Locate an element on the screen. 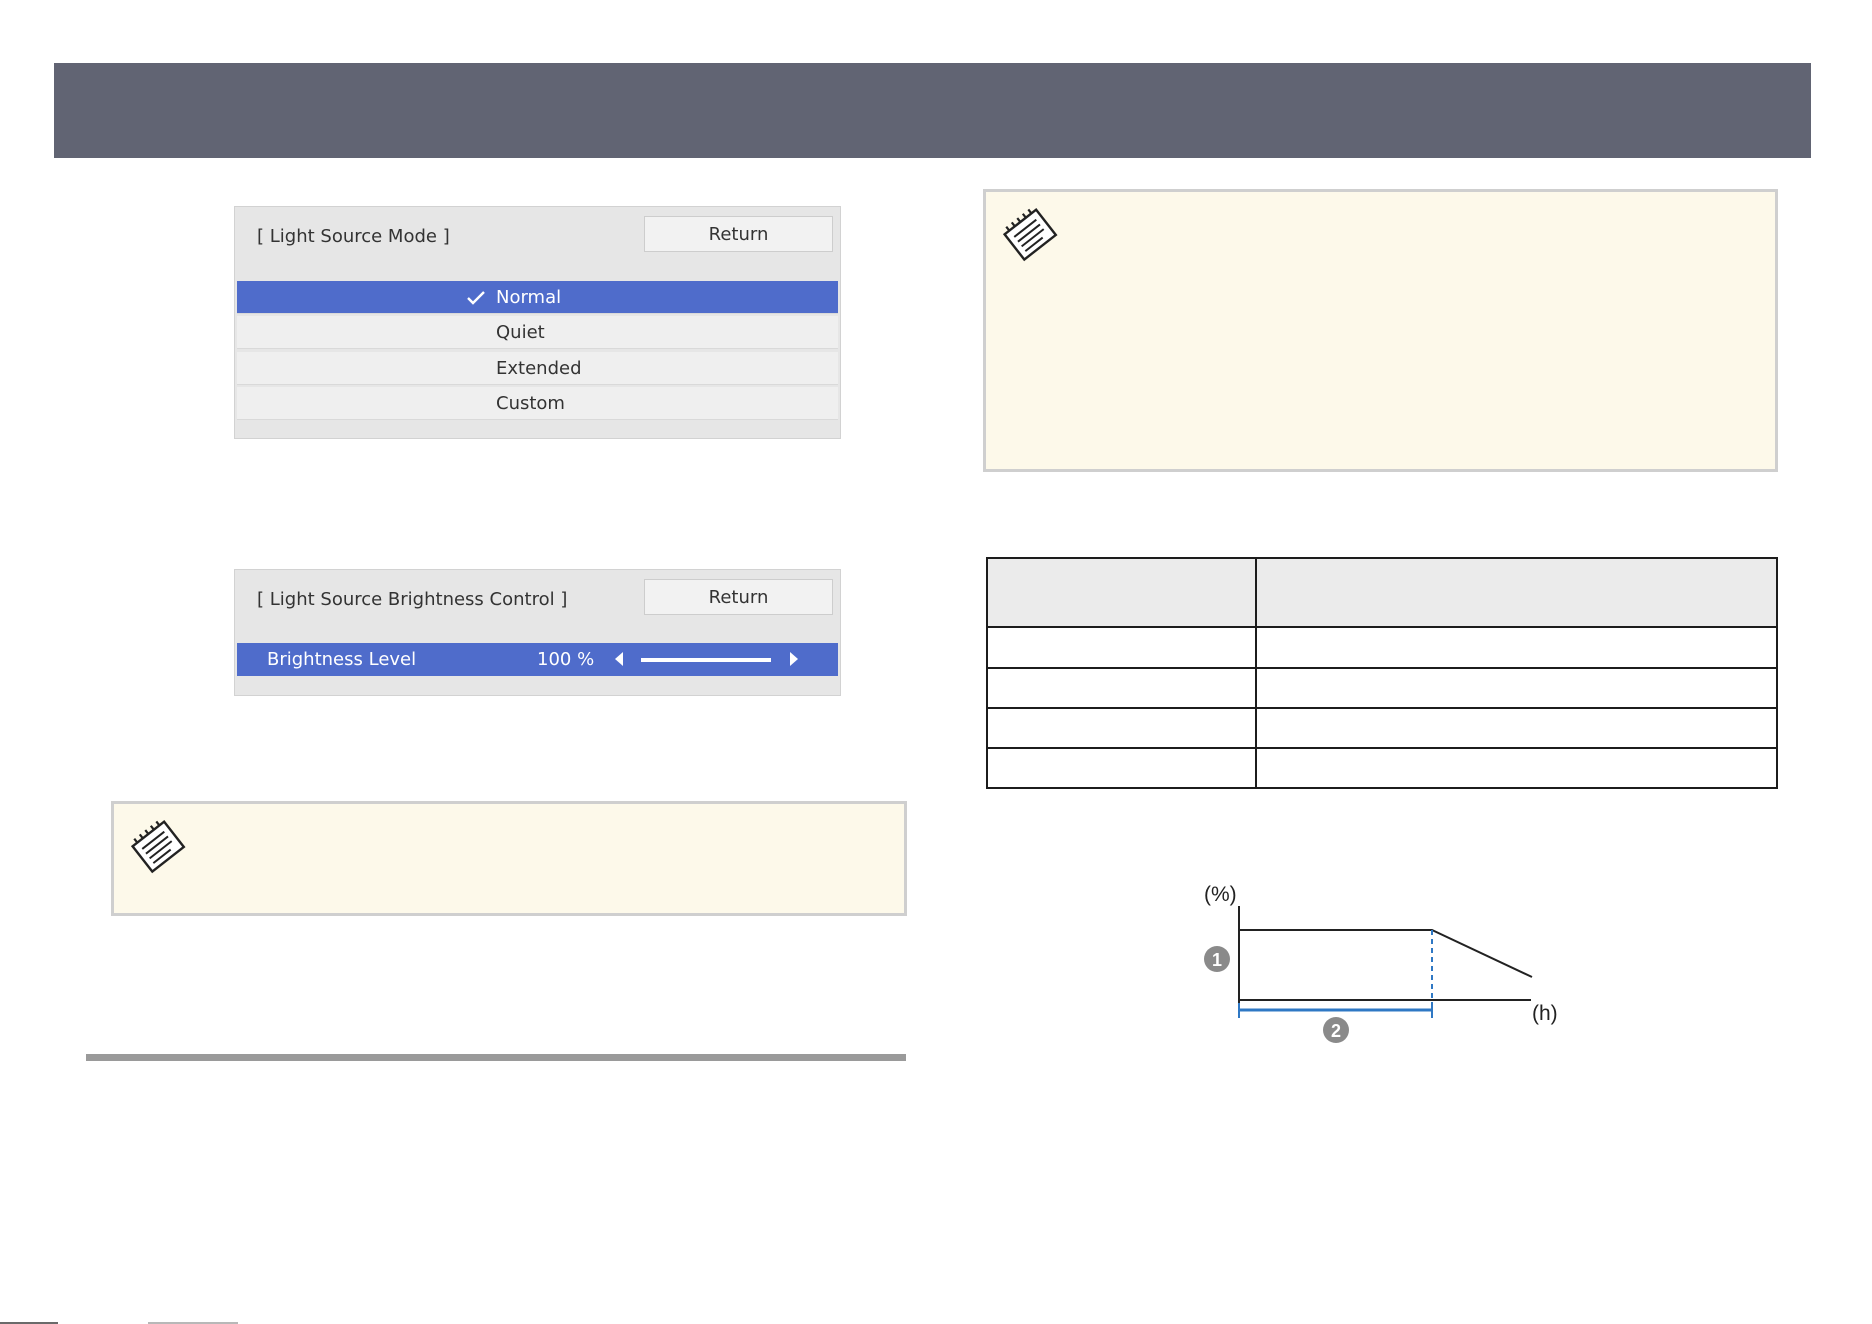 Image resolution: width=1872 pixels, height=1324 pixels. menu-title: [ Light Source Brightness Control ] is located at coordinates (412, 599).